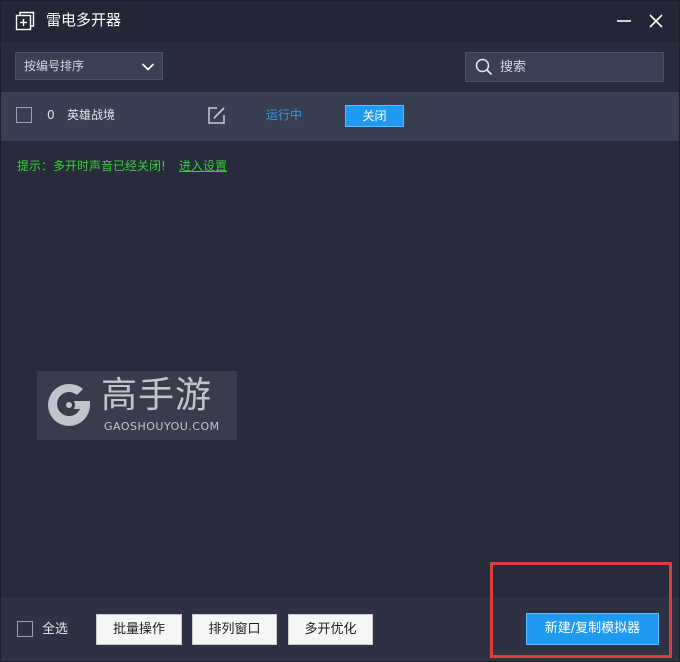  What do you see at coordinates (91, 115) in the screenshot?
I see `instance-name: 英雄战境` at bounding box center [91, 115].